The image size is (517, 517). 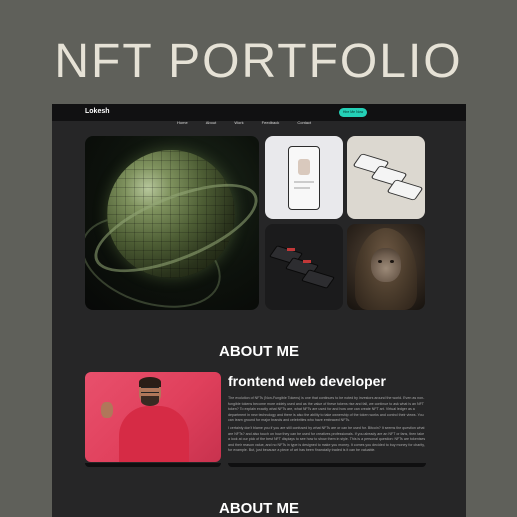 What do you see at coordinates (386, 177) in the screenshot?
I see `gallery-item-devices` at bounding box center [386, 177].